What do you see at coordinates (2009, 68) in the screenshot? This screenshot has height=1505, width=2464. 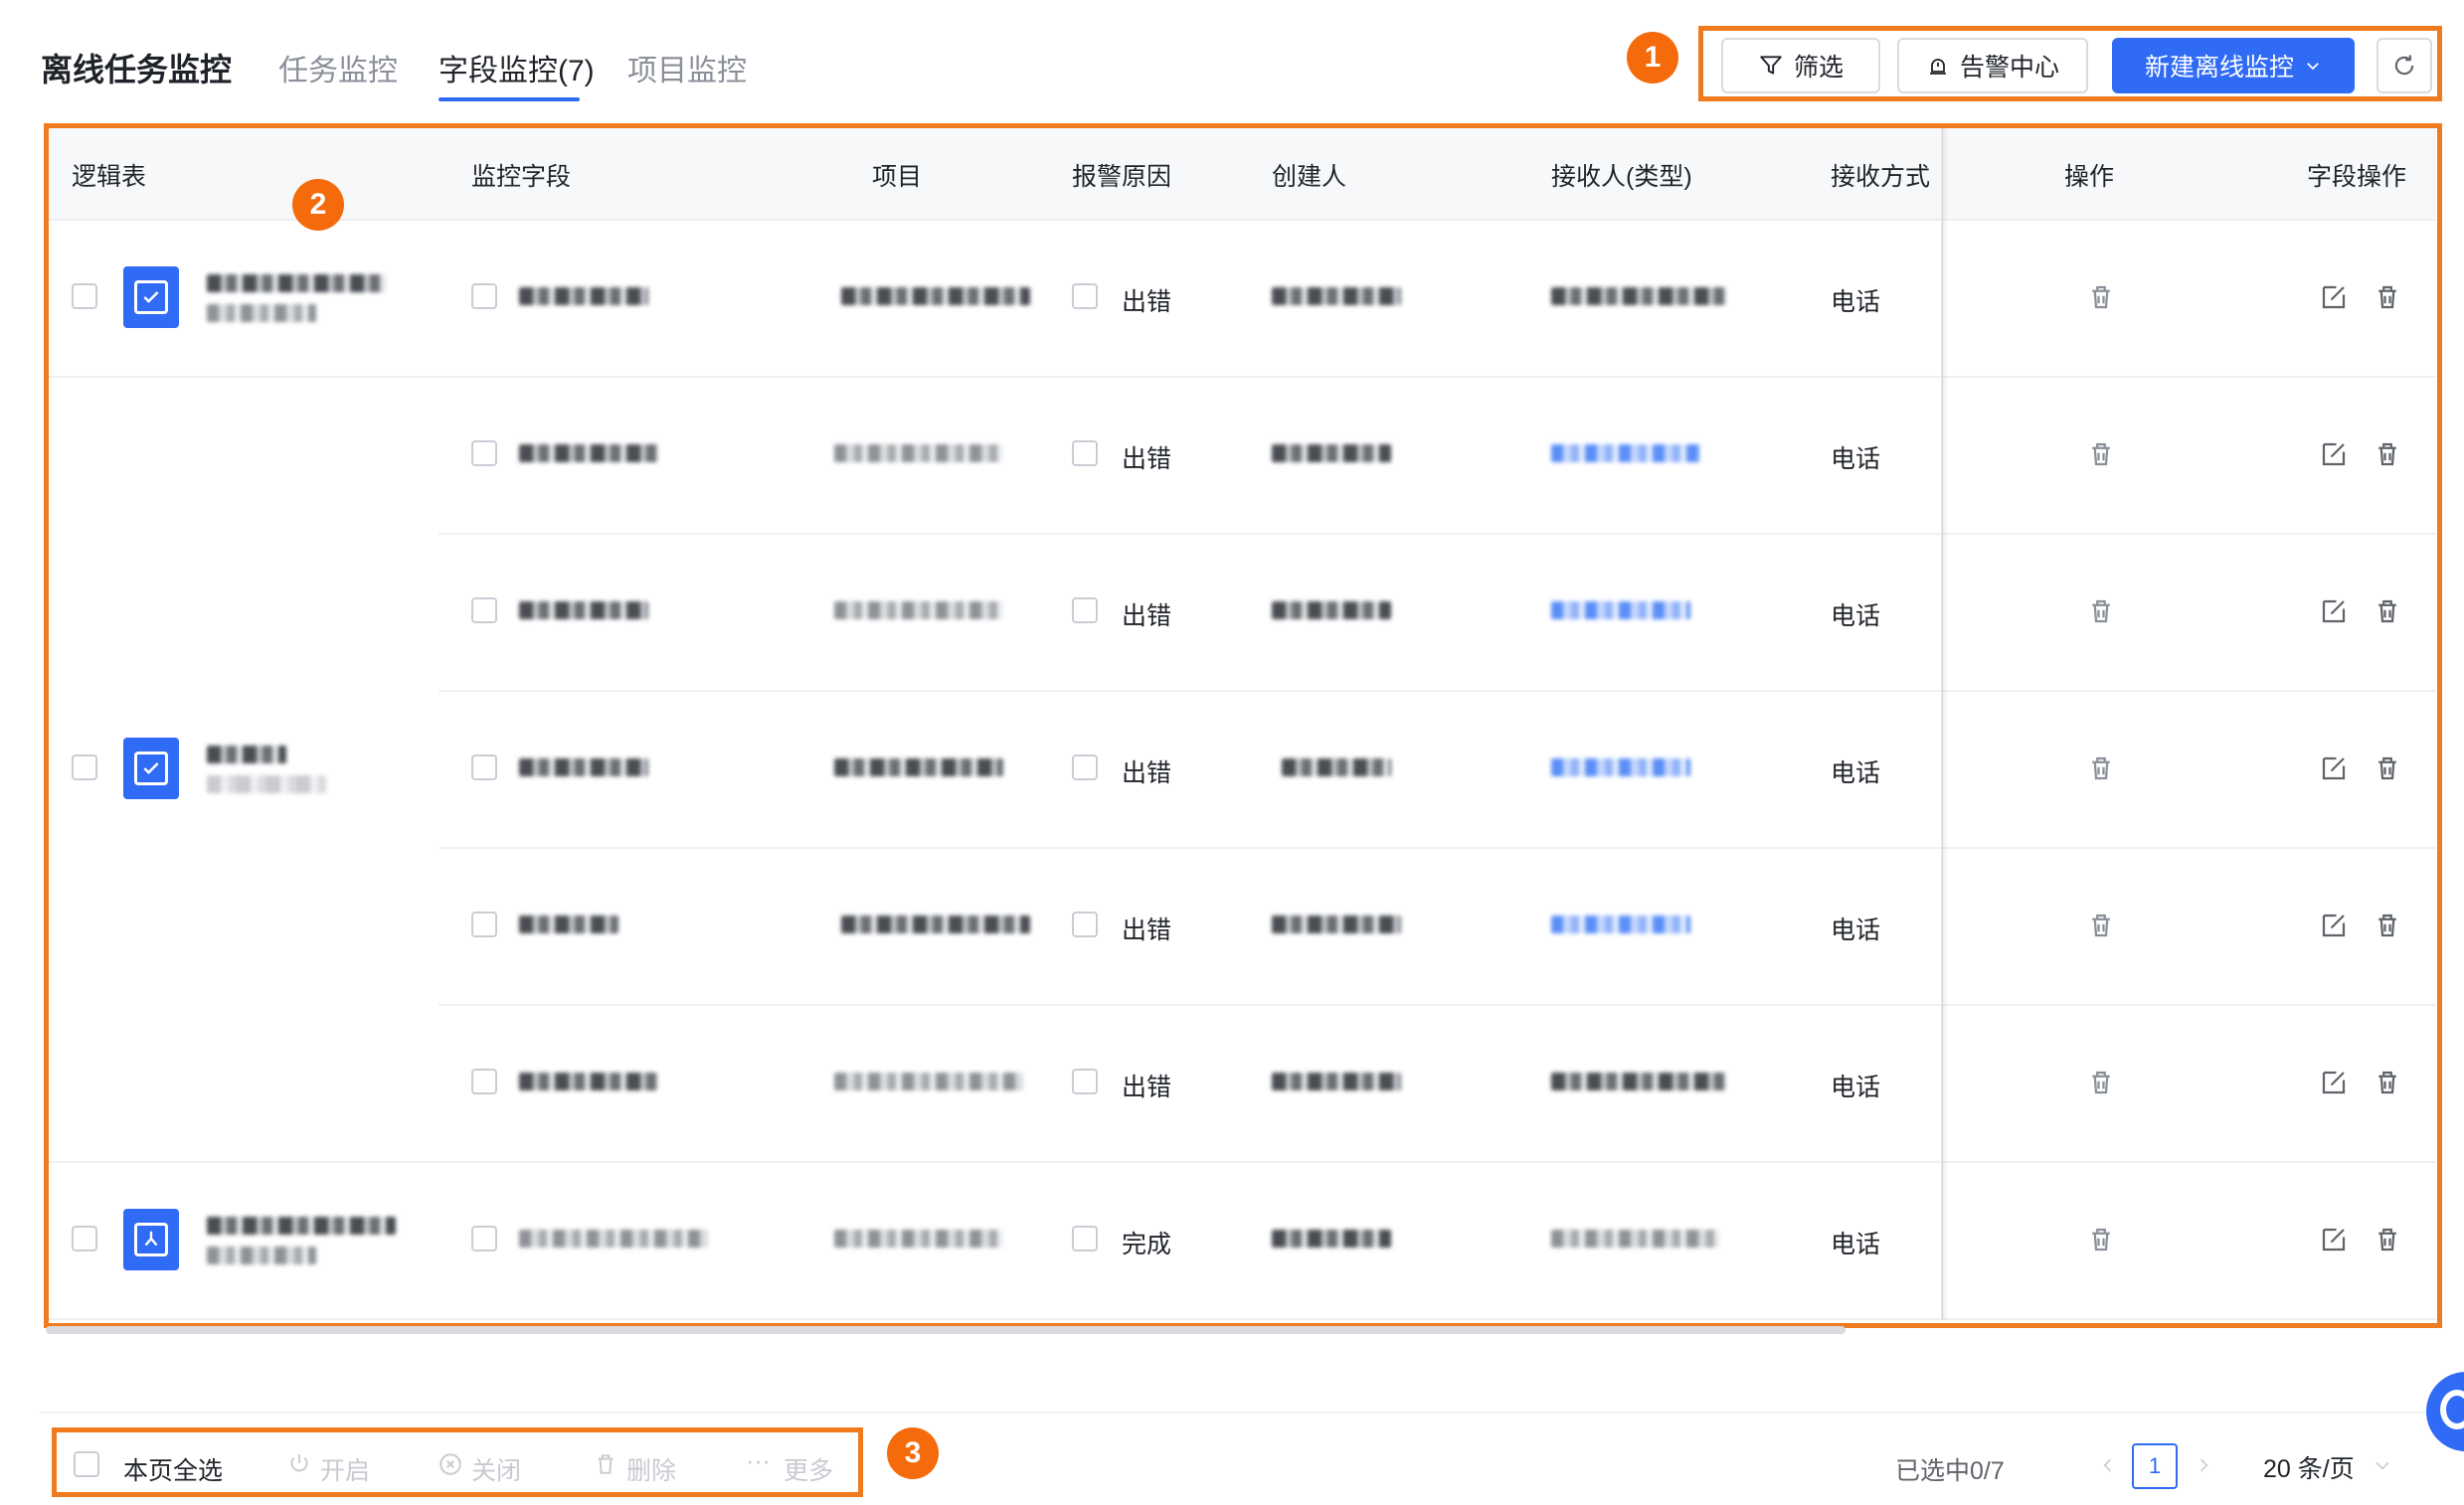 I see `alert-center-label: 告警中心` at bounding box center [2009, 68].